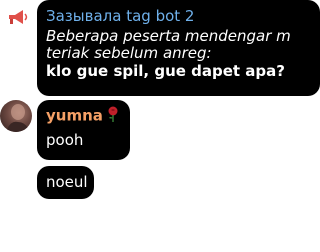  Describe the element at coordinates (74, 116) in the screenshot. I see `sender-name-text: yumna` at that location.